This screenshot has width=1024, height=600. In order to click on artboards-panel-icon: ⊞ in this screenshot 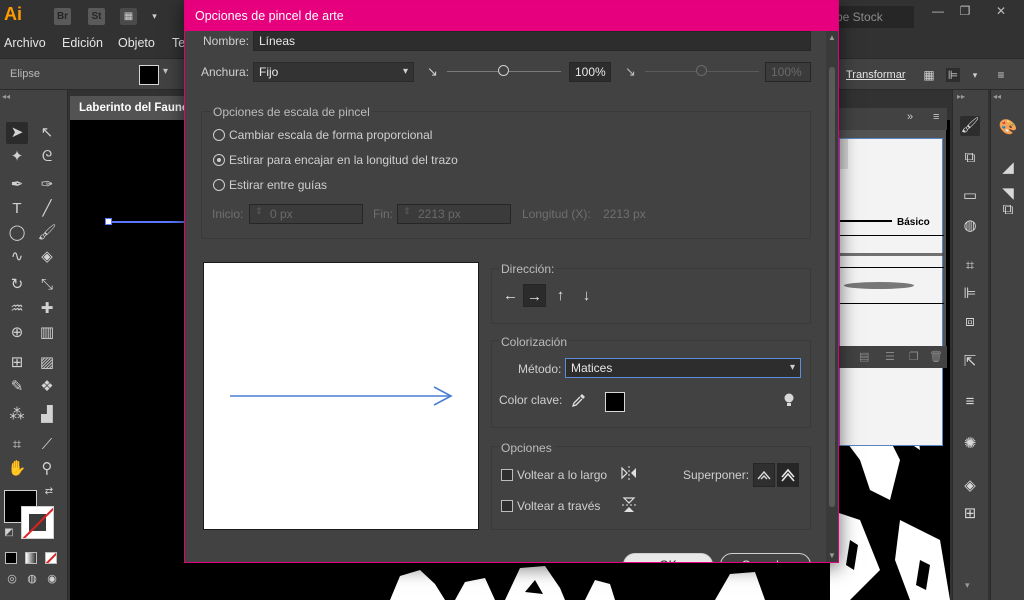, I will do `click(970, 514)`.